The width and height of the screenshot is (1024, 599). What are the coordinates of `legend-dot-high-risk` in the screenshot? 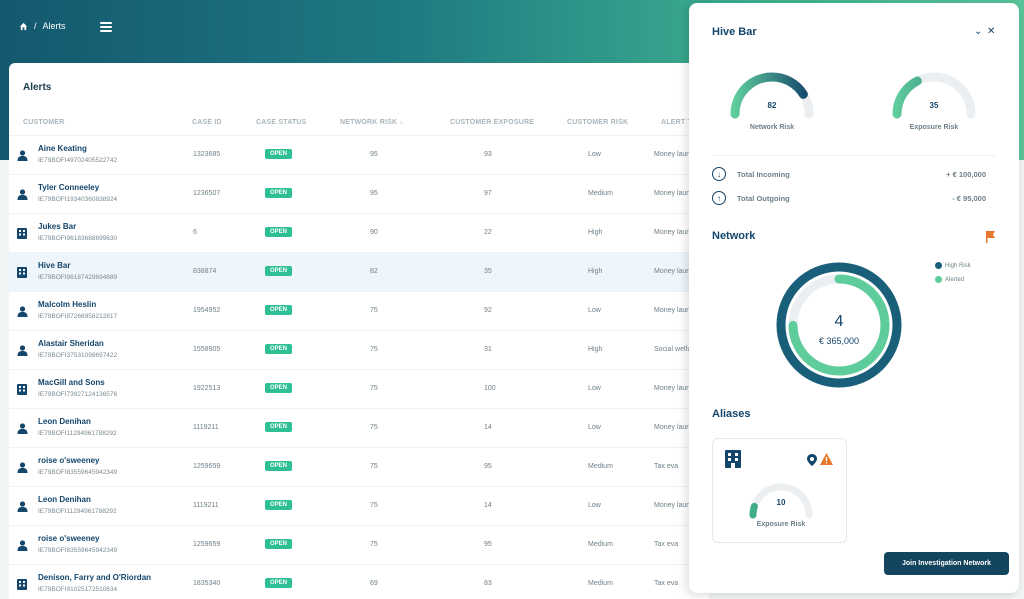 It's located at (938, 265).